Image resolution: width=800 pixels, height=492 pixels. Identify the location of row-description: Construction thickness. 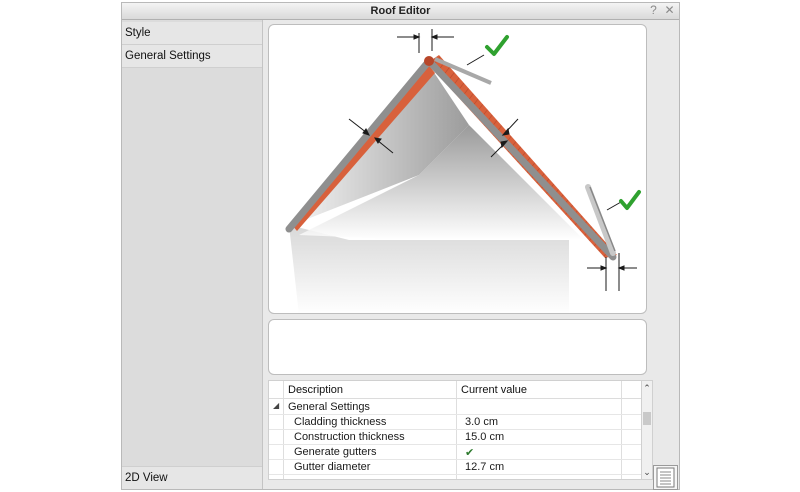
(349, 437).